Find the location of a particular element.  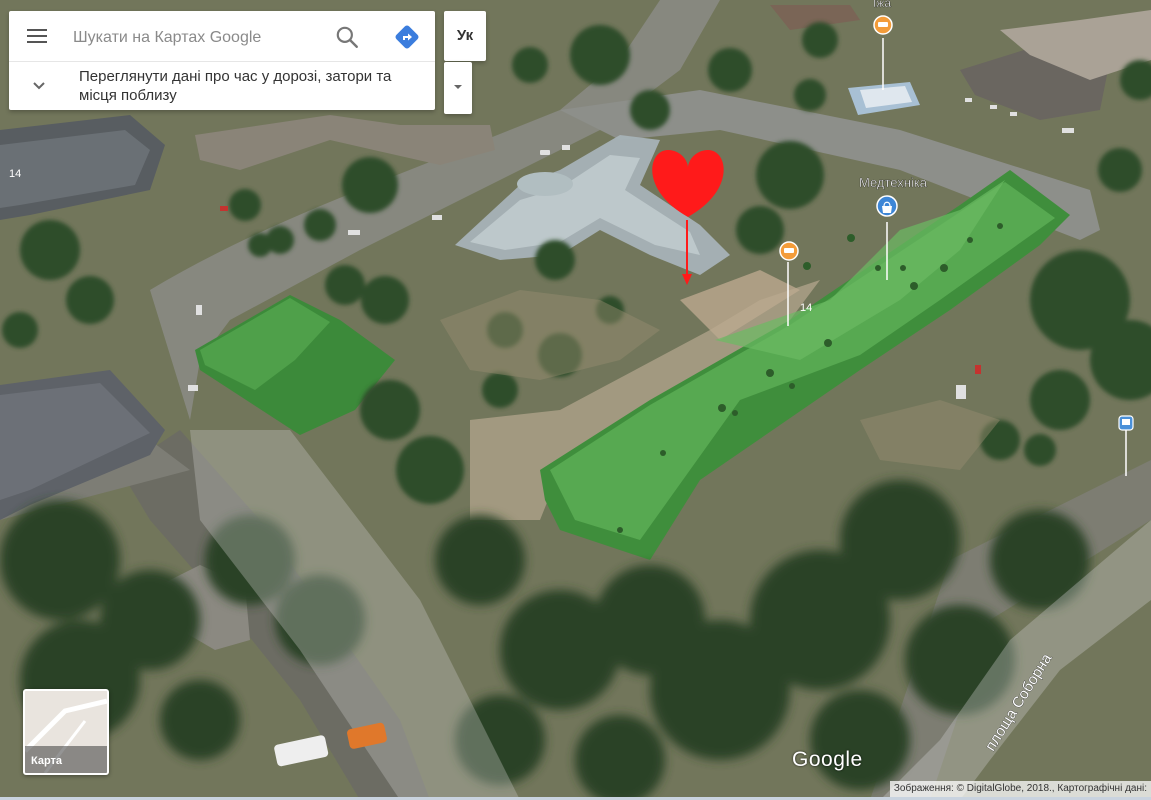

language-dropdown is located at coordinates (458, 88).